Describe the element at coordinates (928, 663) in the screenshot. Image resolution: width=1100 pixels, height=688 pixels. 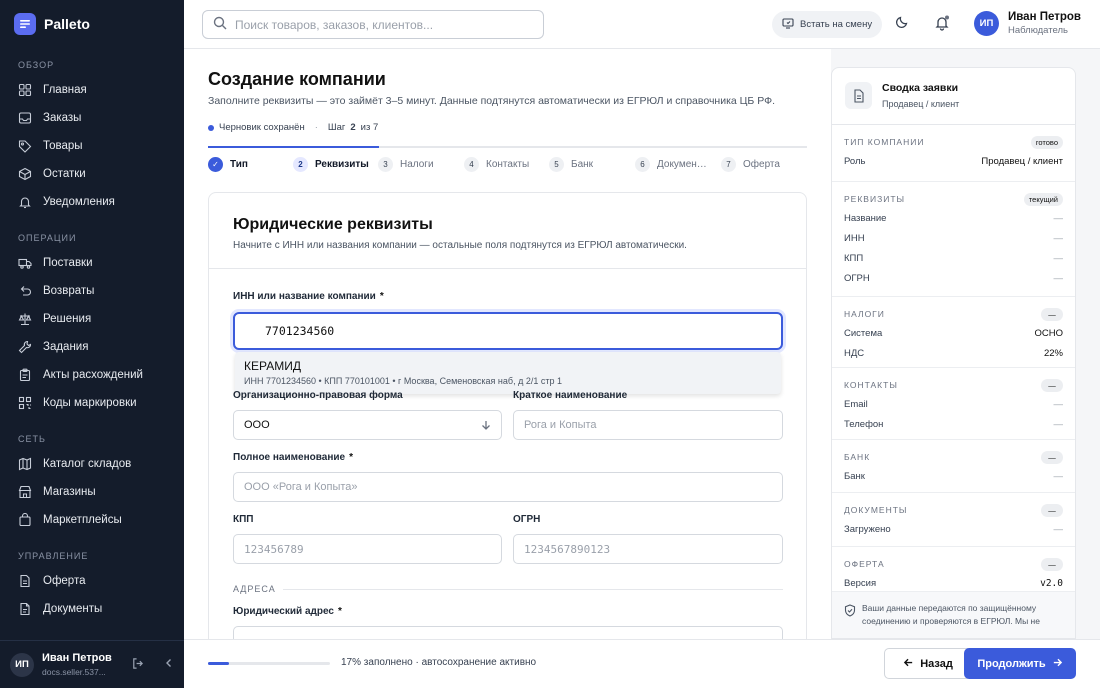
I see `back-button: Назад` at that location.